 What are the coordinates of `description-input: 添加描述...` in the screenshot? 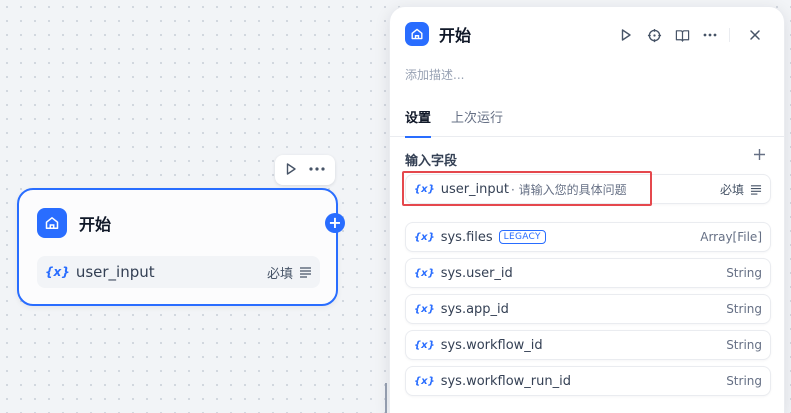 It's located at (434, 74).